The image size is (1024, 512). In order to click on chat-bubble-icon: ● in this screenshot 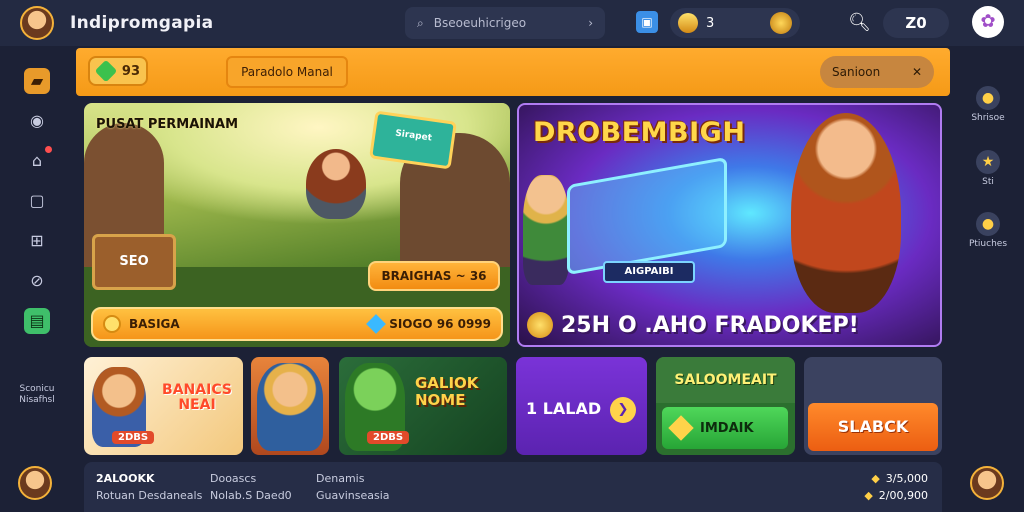, I will do `click(988, 224)`.